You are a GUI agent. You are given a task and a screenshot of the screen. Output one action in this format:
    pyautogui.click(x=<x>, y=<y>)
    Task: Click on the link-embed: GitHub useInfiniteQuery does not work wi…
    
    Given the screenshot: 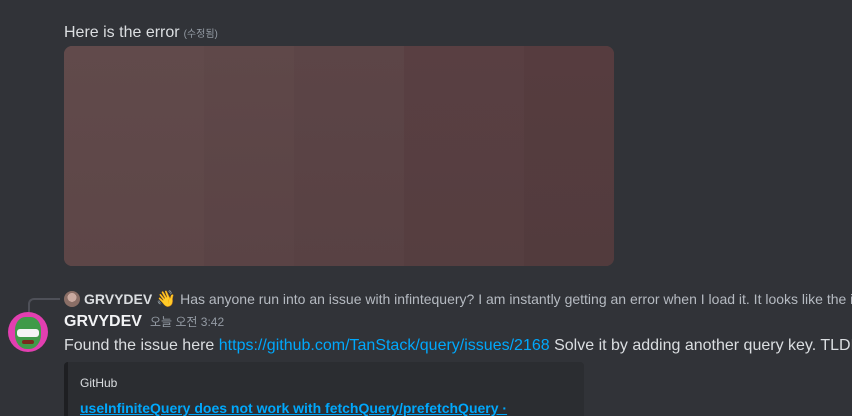 What is the action you would take?
    pyautogui.click(x=324, y=389)
    